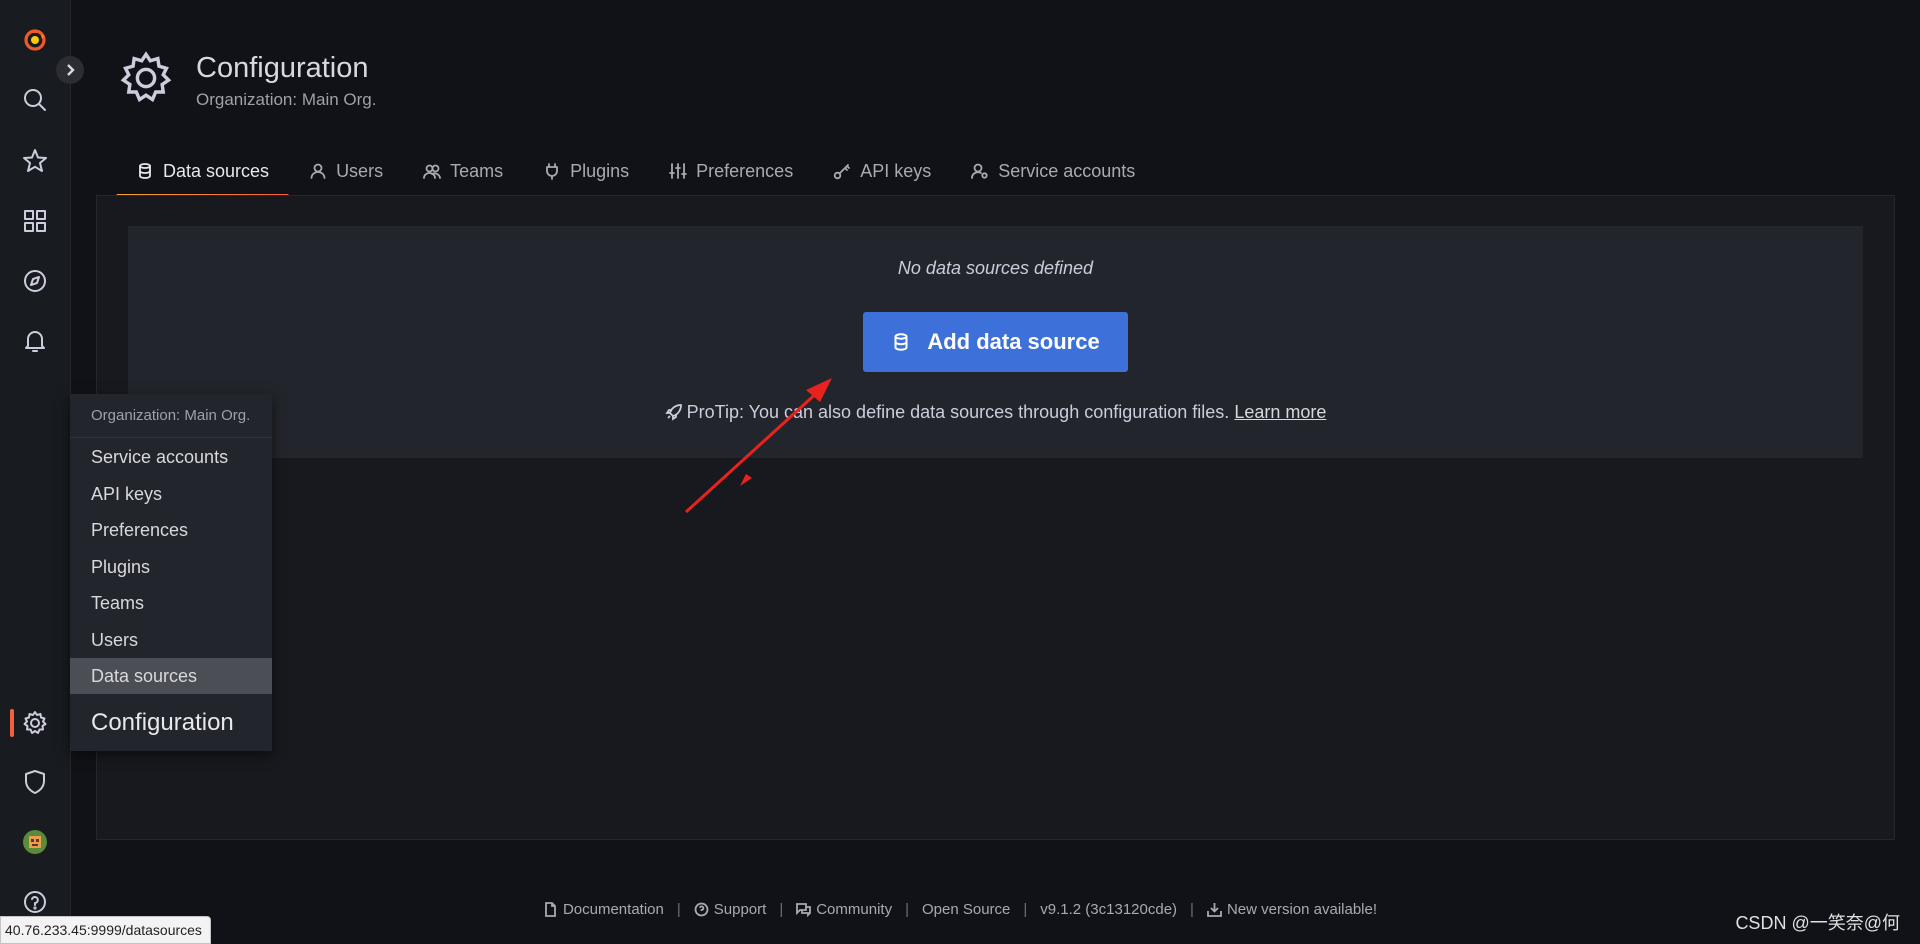 The image size is (1920, 944). Describe the element at coordinates (1013, 342) in the screenshot. I see `add-data-source-label: Add data source` at that location.